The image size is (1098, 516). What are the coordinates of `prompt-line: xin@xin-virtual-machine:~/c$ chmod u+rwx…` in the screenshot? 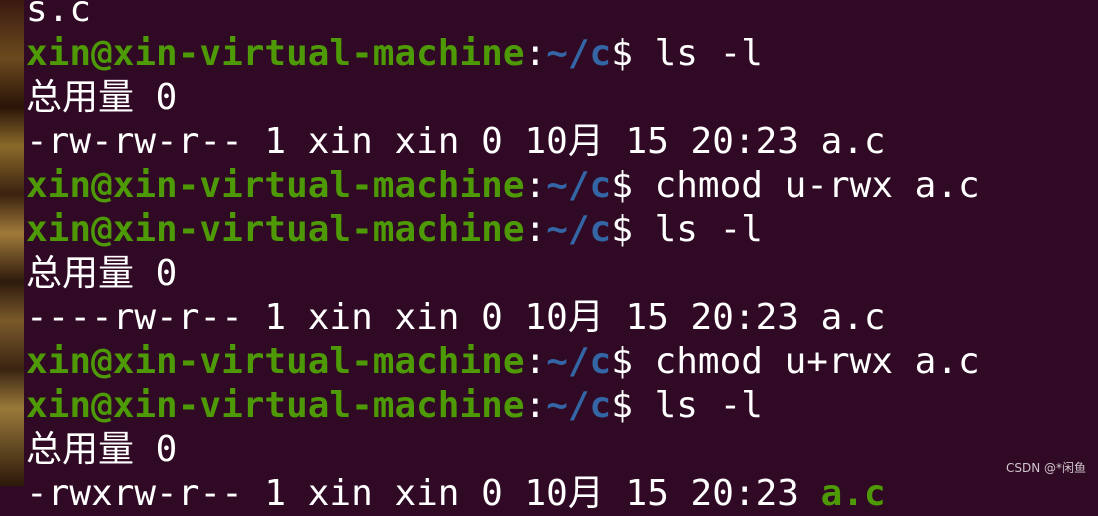 It's located at (562, 362).